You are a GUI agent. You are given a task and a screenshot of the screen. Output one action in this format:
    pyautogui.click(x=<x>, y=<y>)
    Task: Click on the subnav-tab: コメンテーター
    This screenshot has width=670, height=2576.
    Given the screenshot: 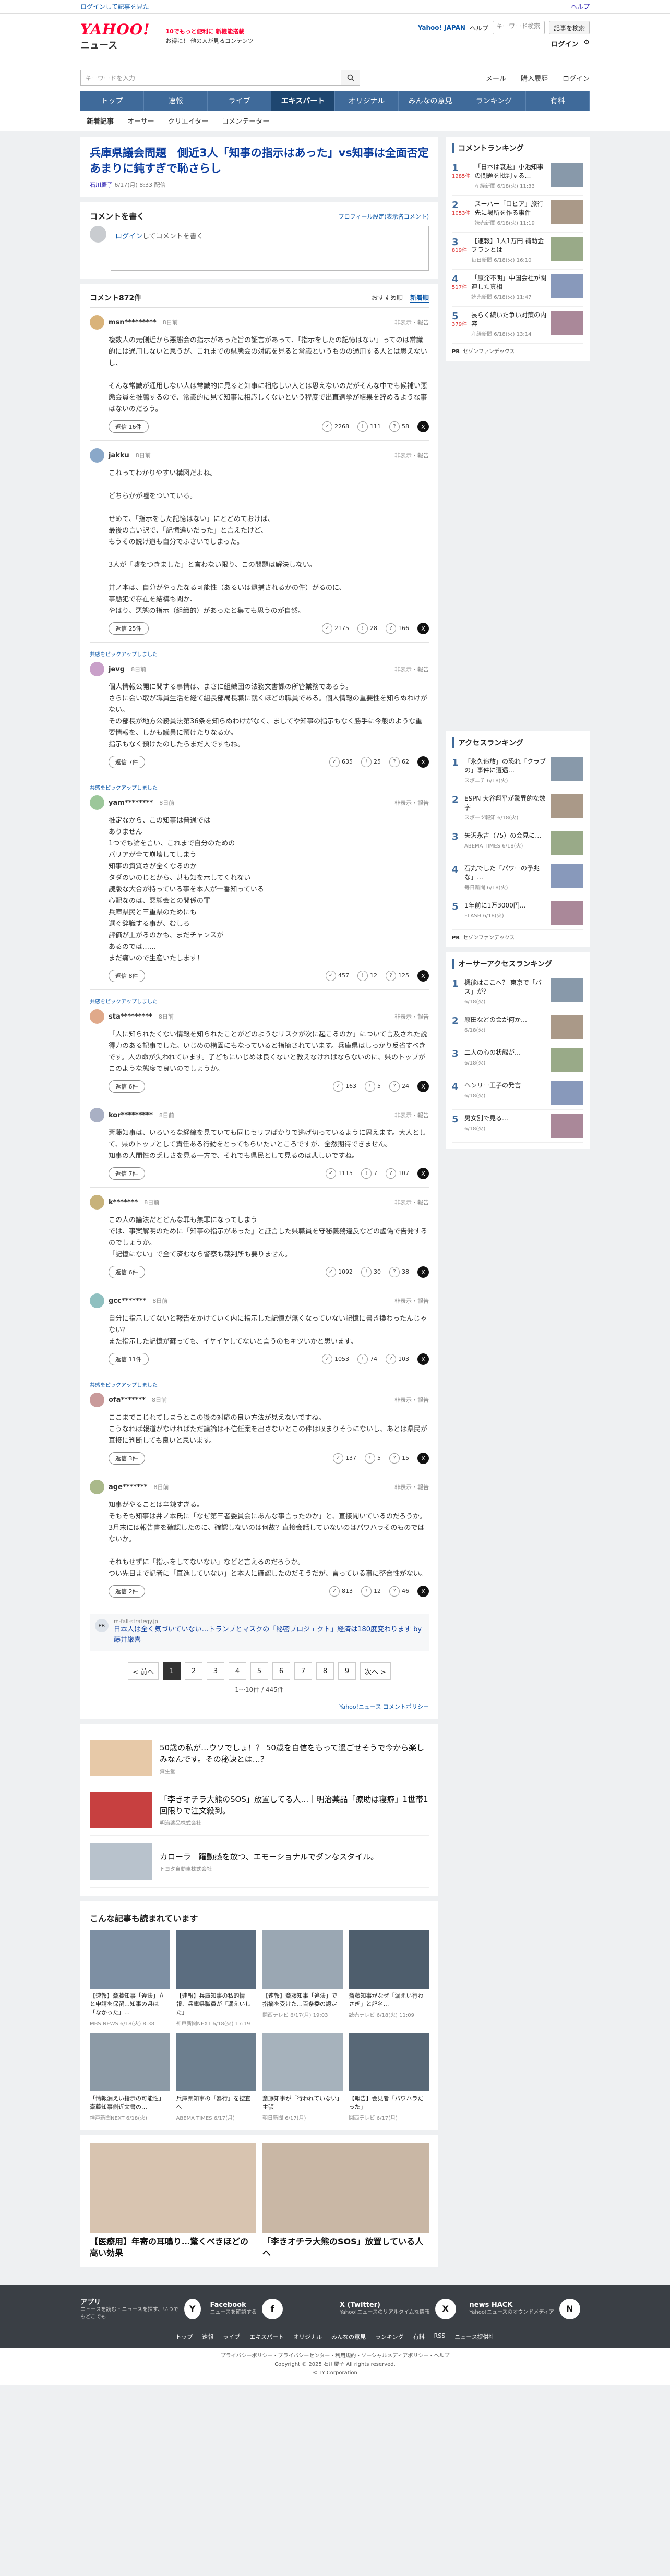 What is the action you would take?
    pyautogui.click(x=245, y=121)
    